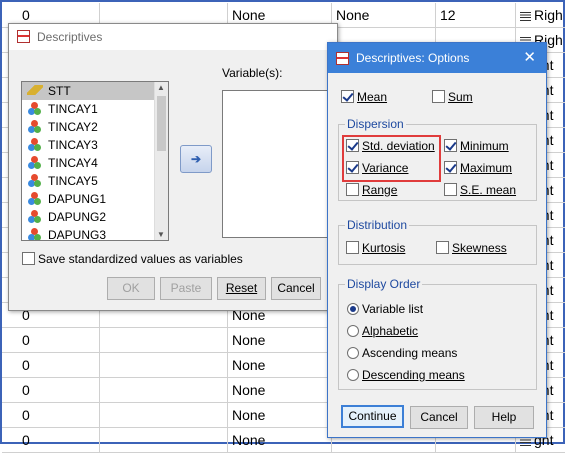 The image size is (565, 453). I want to click on list-item: TINCAY4, so click(95, 163).